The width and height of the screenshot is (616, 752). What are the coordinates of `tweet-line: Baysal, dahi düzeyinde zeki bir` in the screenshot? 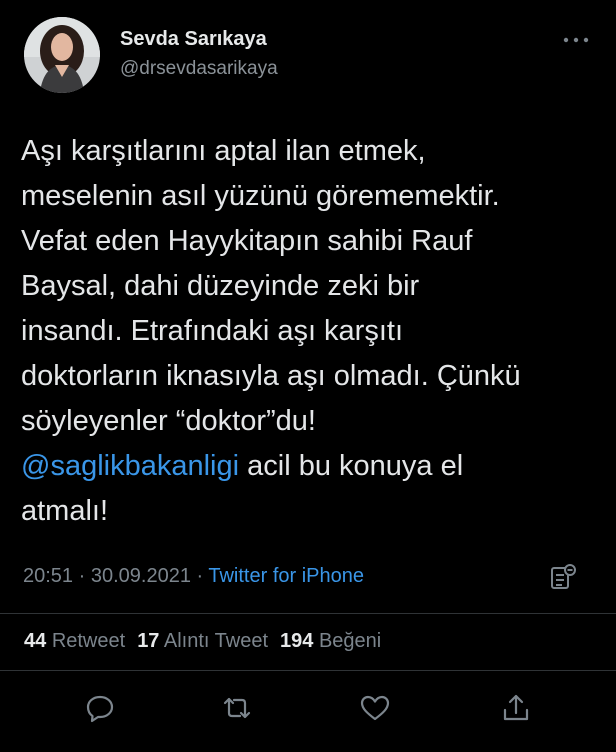 It's located at (220, 286).